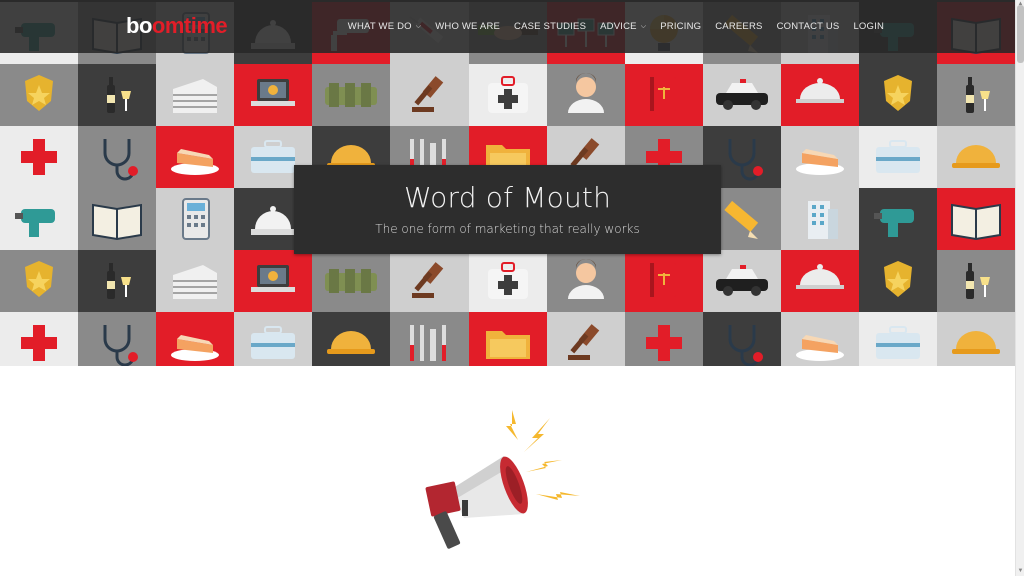 This screenshot has width=1024, height=576. Describe the element at coordinates (177, 26) in the screenshot. I see `logo: boomtime` at that location.